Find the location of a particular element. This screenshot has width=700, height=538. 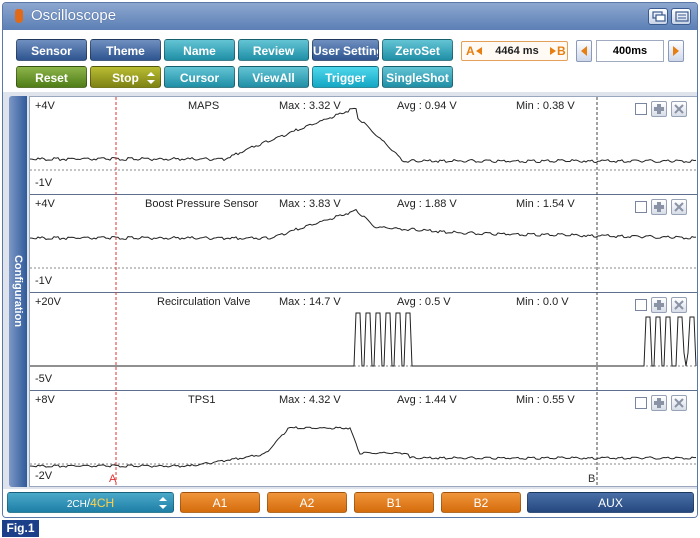

sensor-button: Sensor is located at coordinates (51, 50).